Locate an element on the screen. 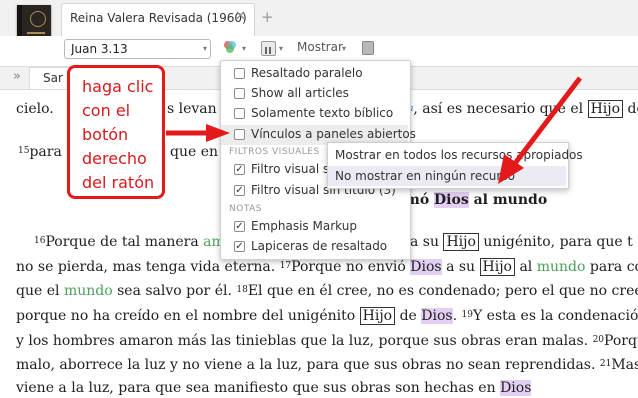 The height and width of the screenshot is (398, 638). callout-line: con el is located at coordinates (106, 110).